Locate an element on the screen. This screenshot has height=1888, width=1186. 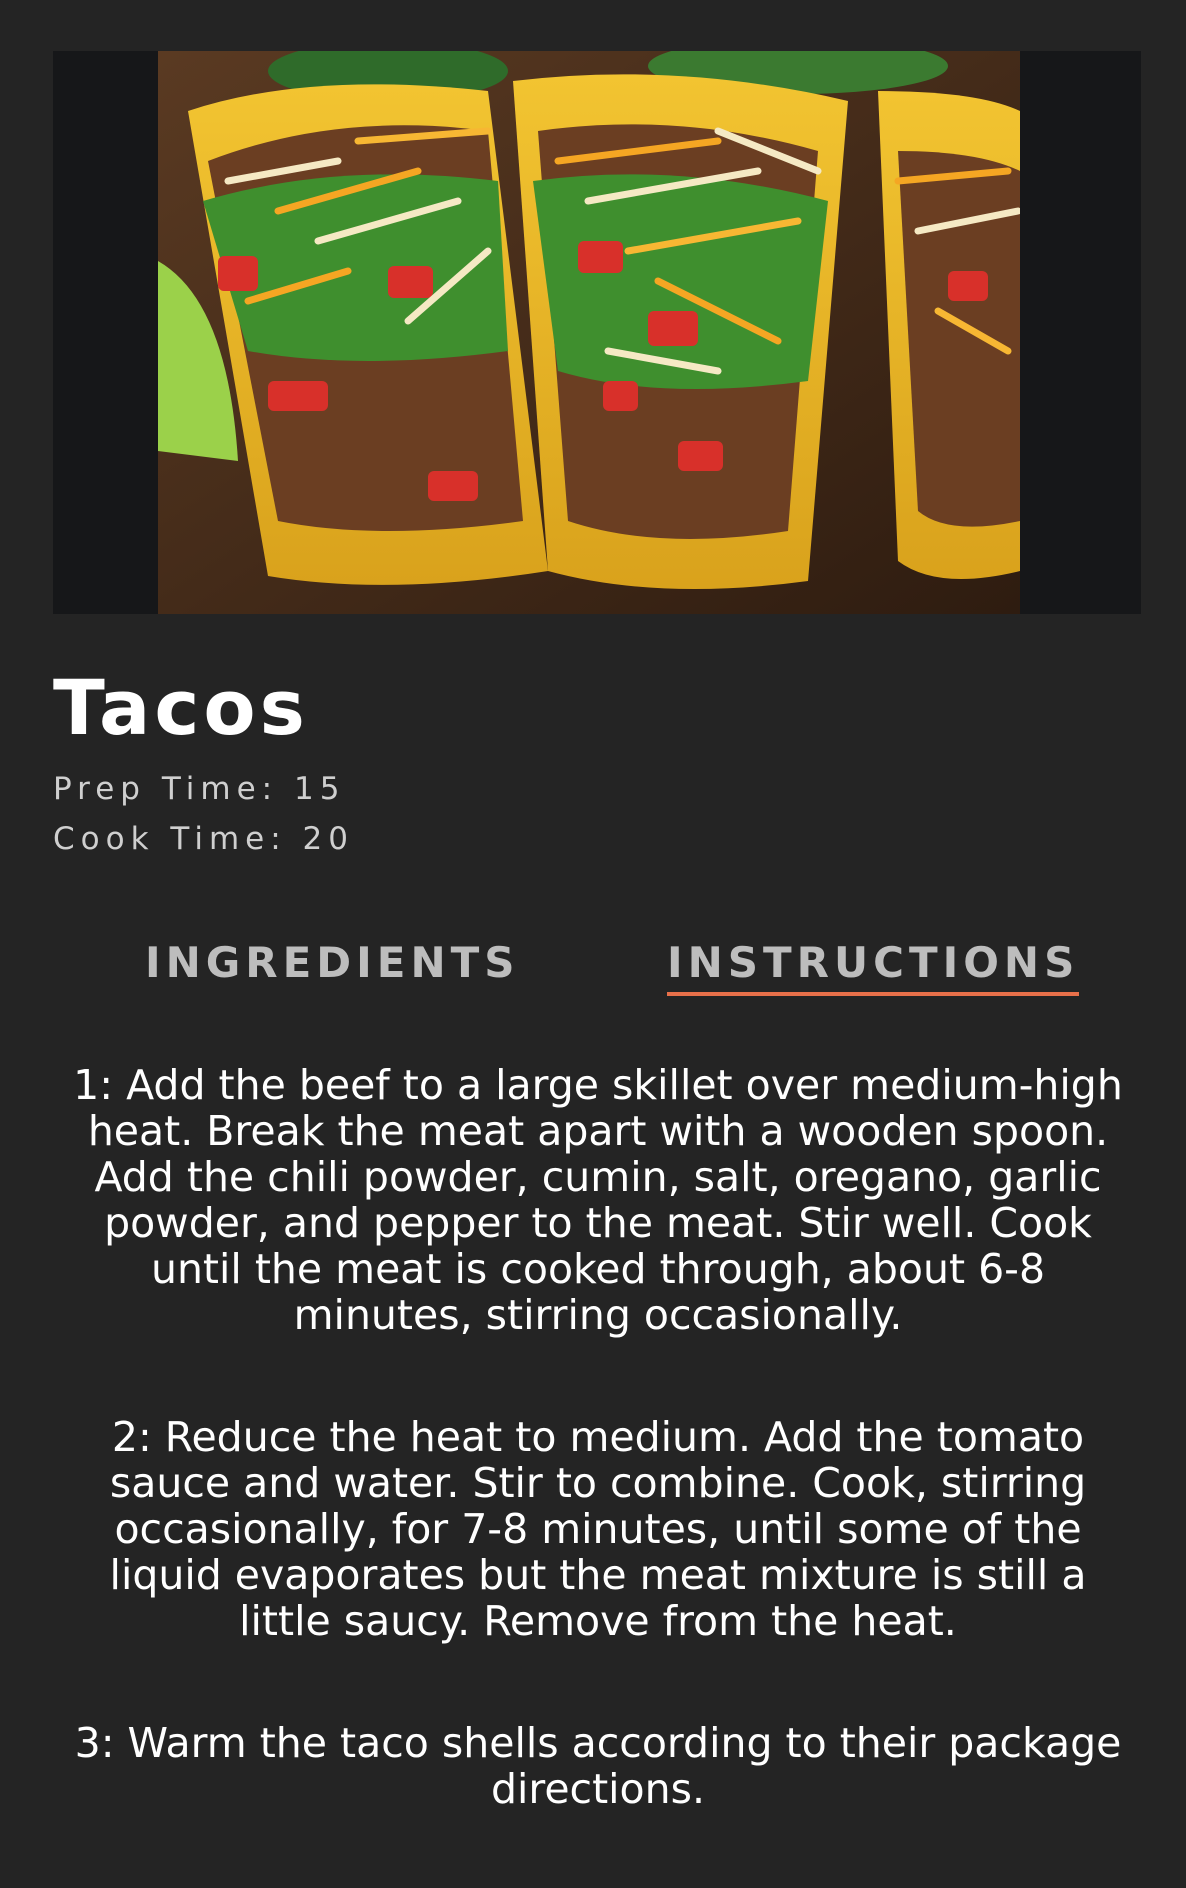
prep-time: Prep Time: 15 is located at coordinates (199, 789).